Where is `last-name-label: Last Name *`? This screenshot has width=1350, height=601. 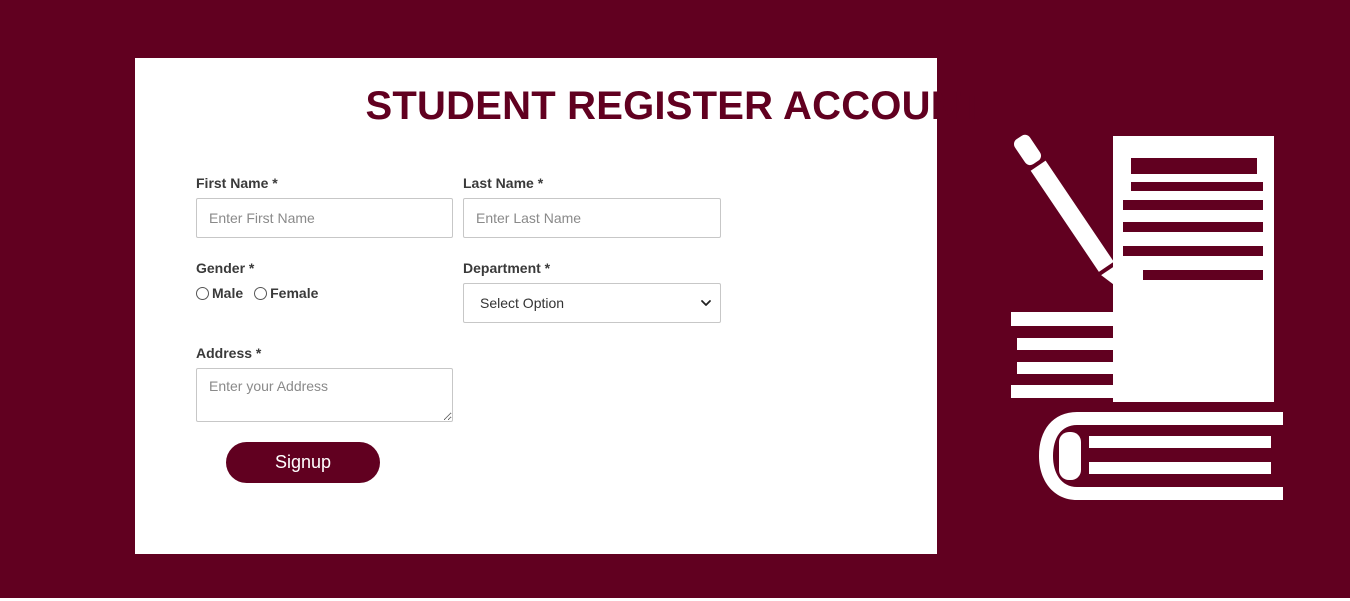
last-name-label: Last Name * is located at coordinates (503, 183).